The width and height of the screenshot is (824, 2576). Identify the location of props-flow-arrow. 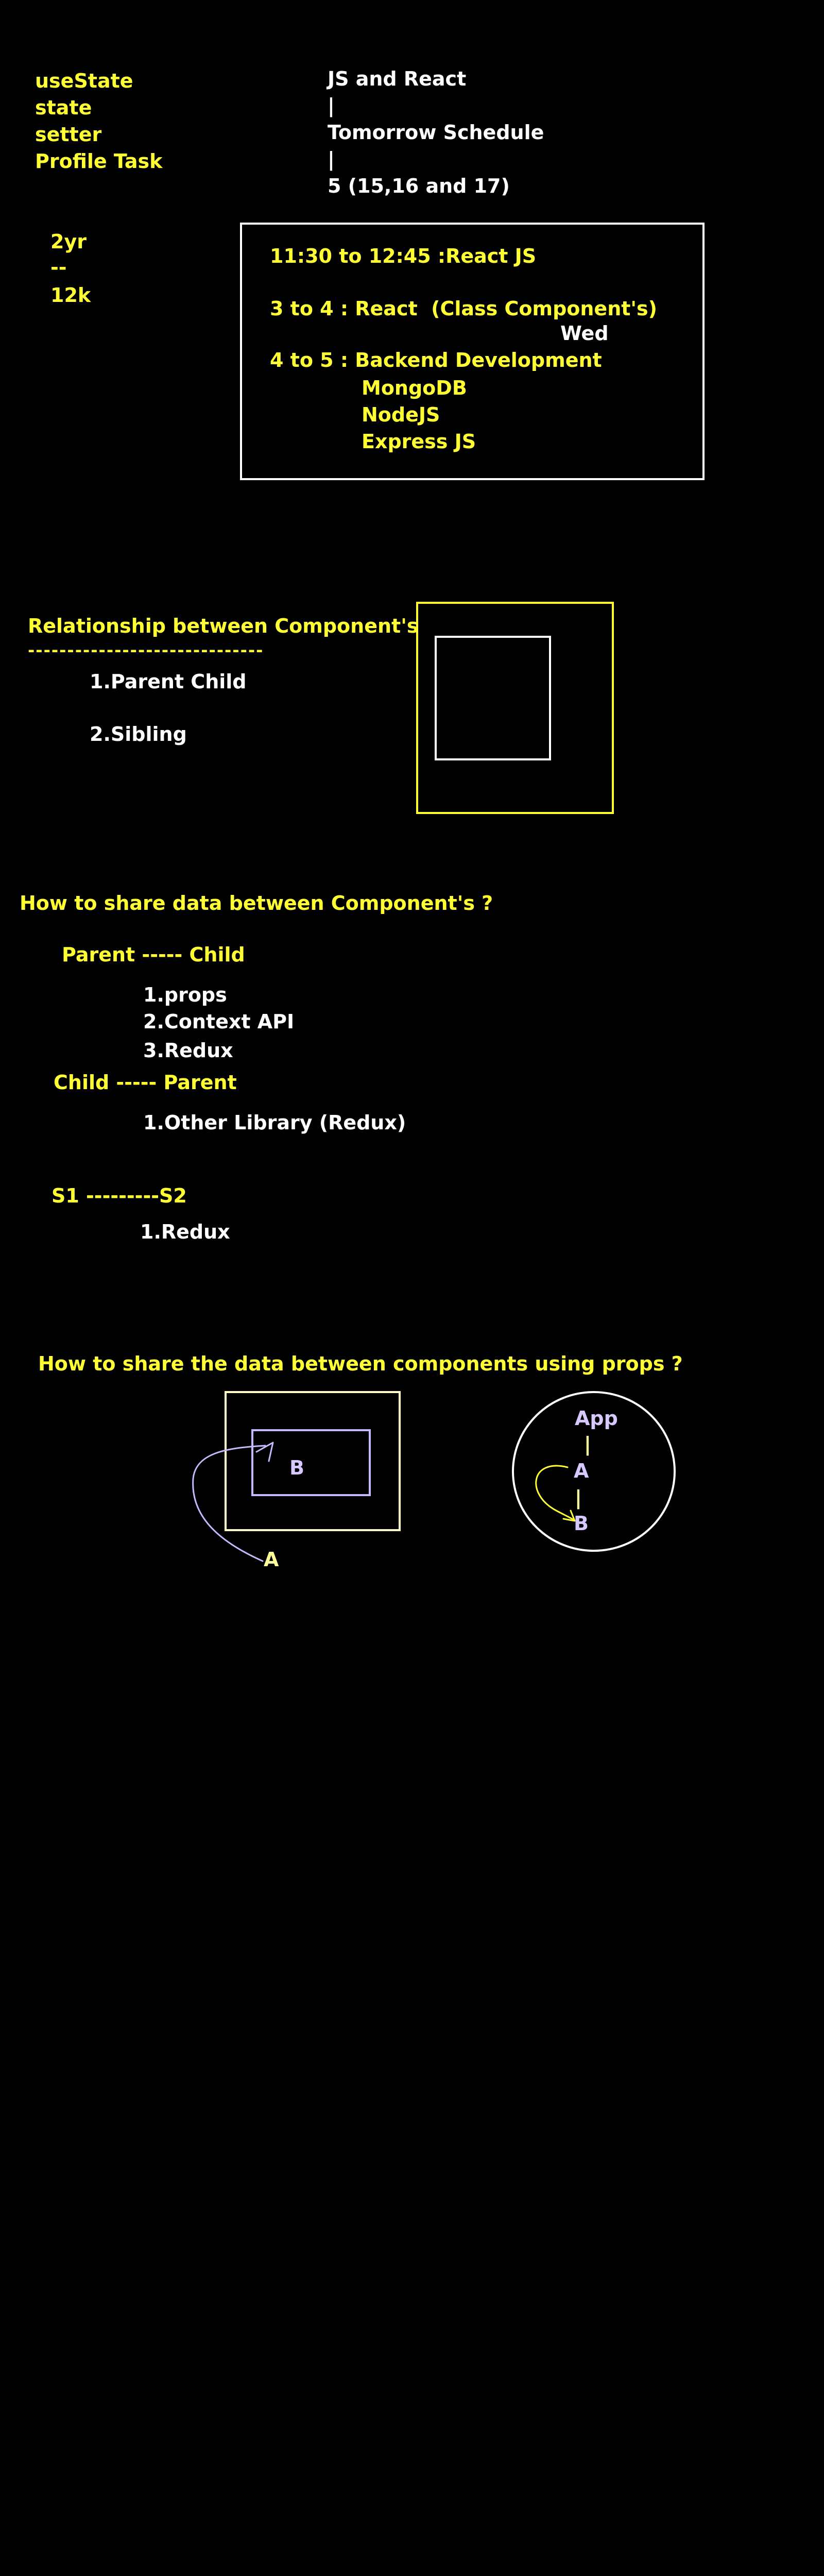
(229, 1503).